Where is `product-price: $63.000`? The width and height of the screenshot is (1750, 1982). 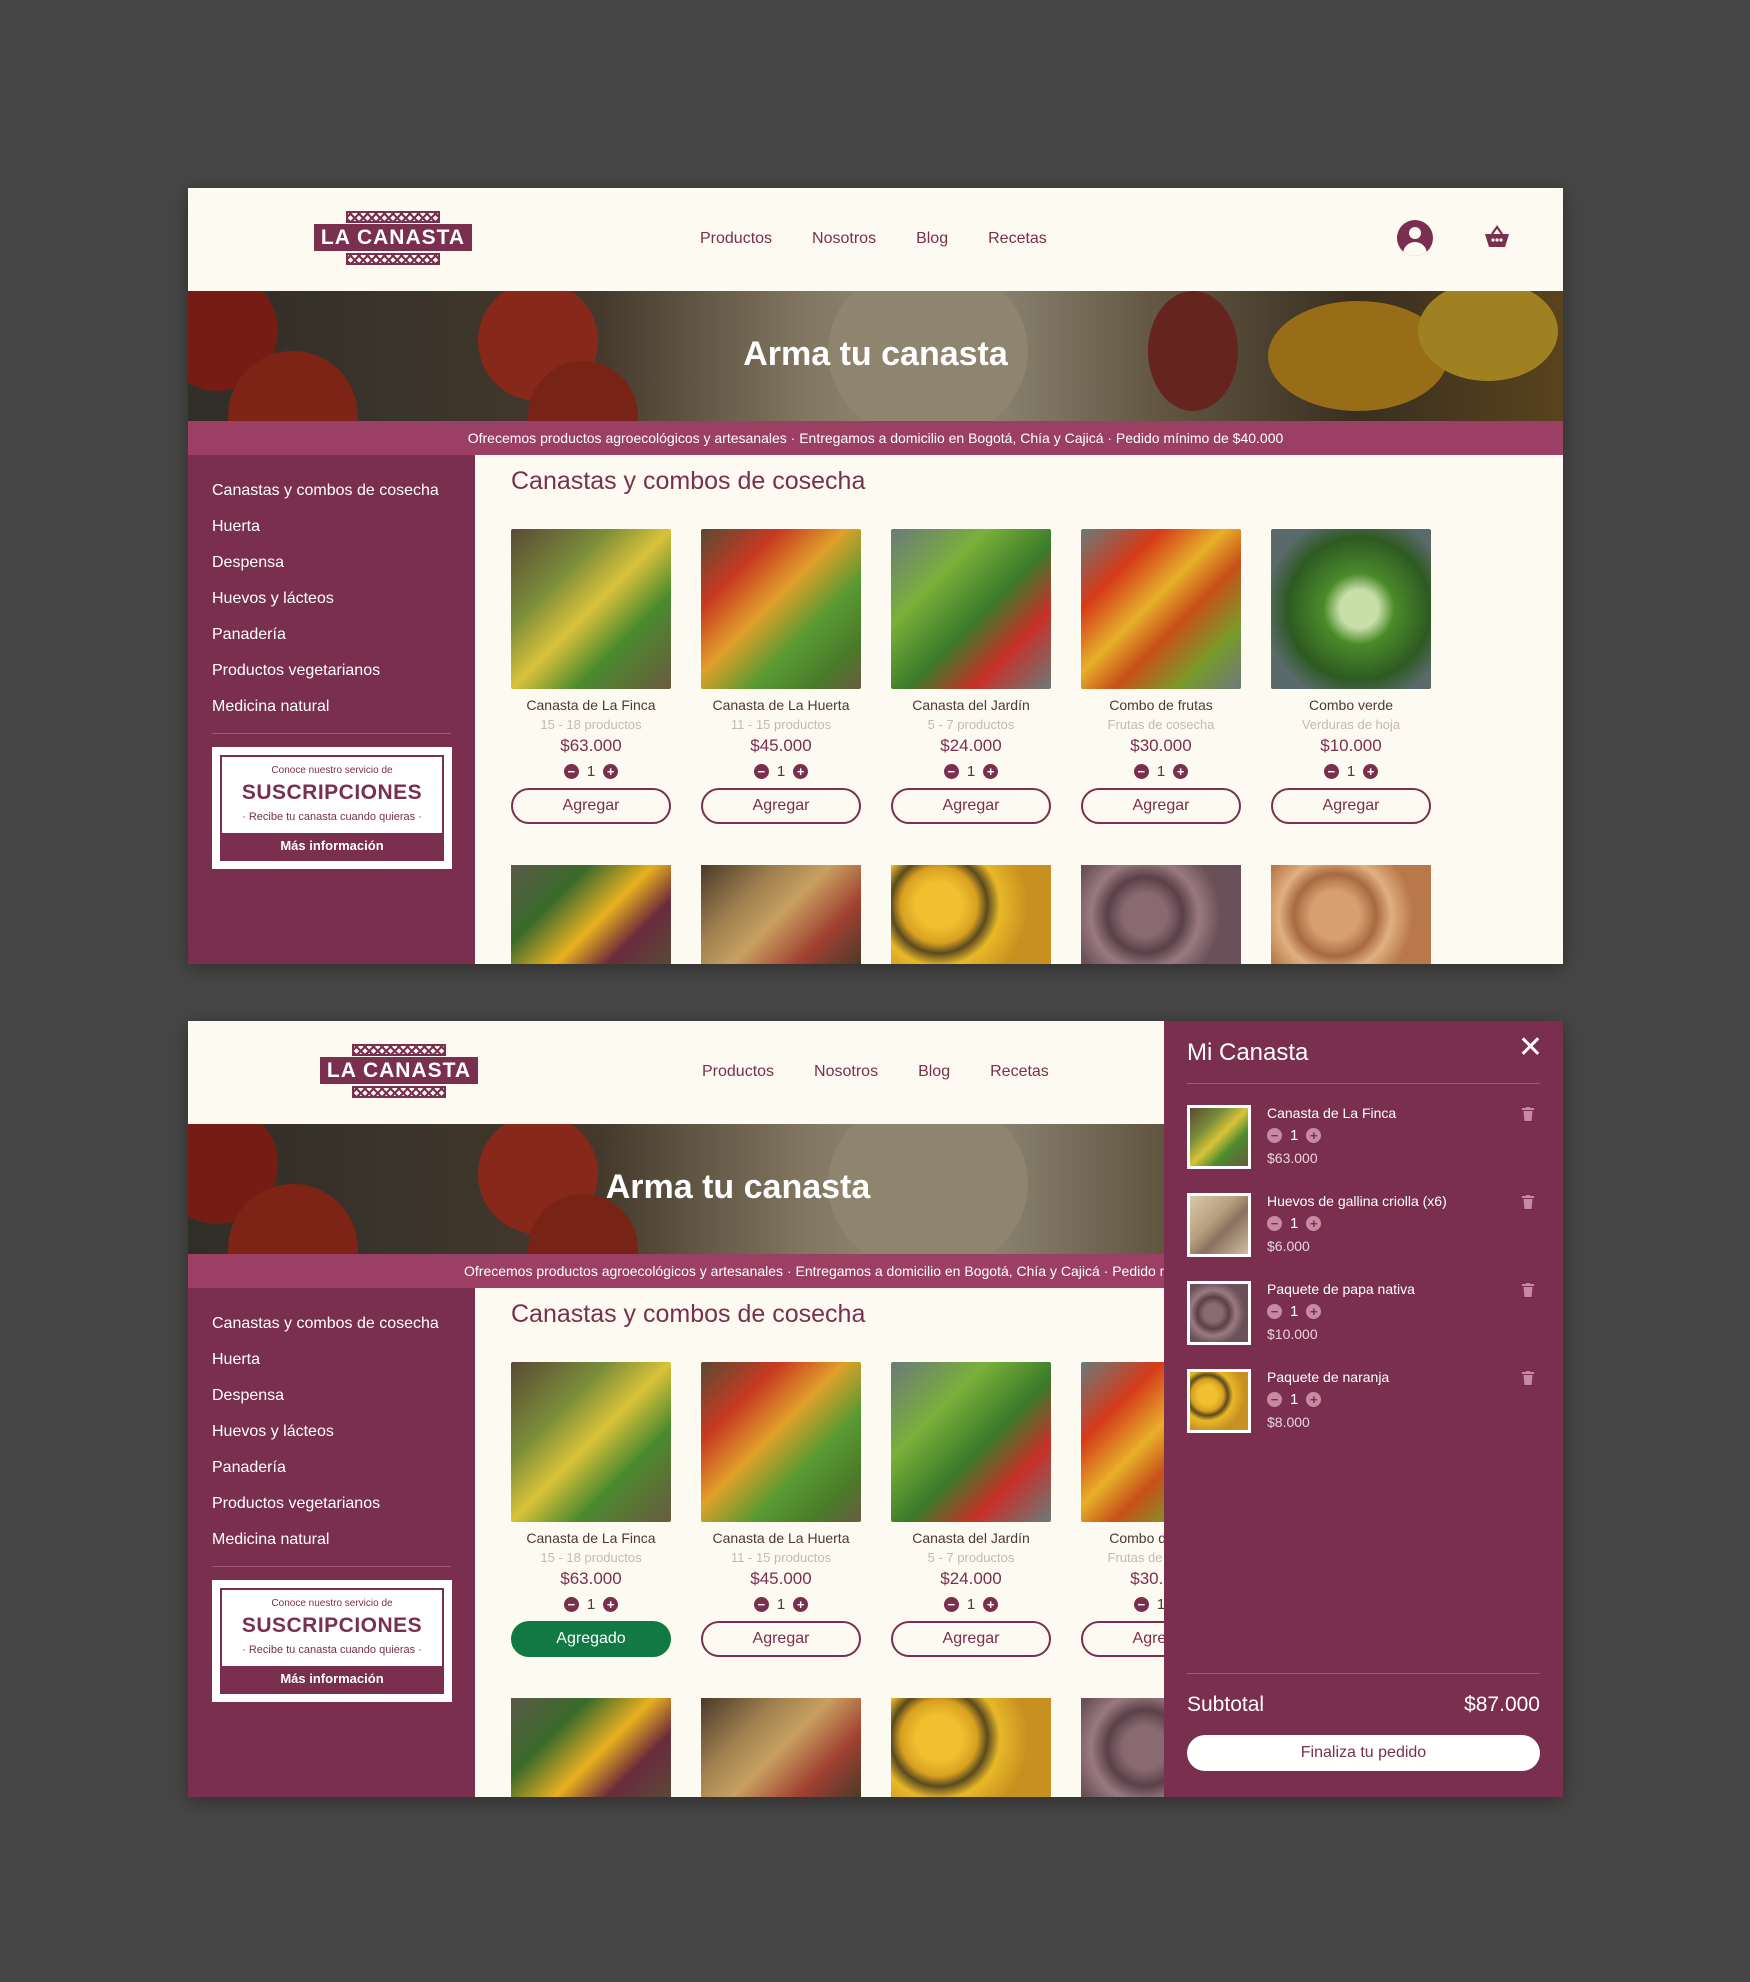 product-price: $63.000 is located at coordinates (591, 1578).